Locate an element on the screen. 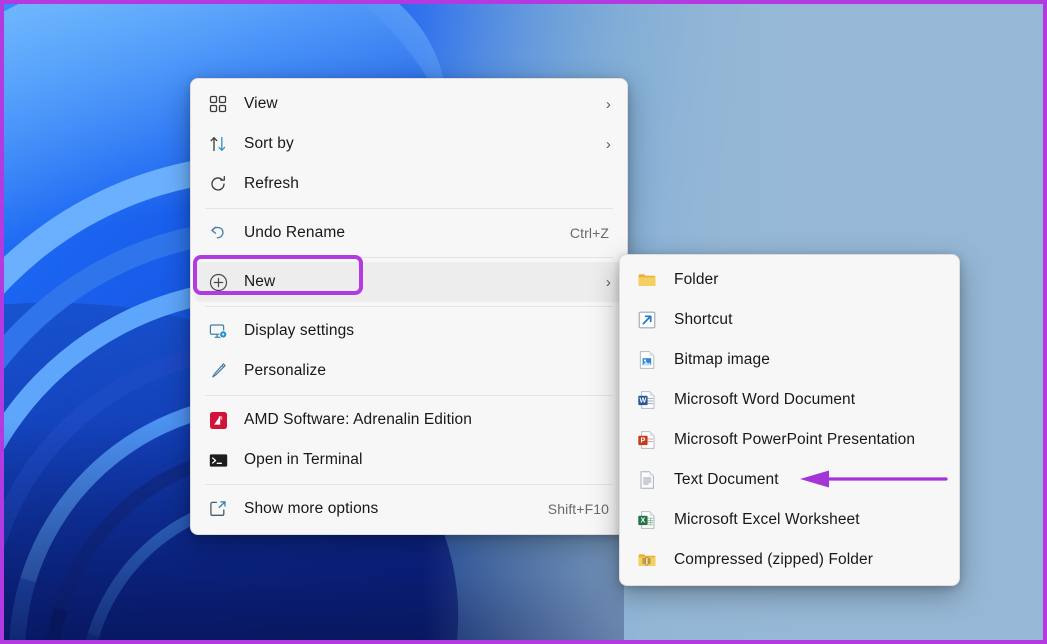 The image size is (1047, 644). submenu-item-powerpoint-presentation: P Microsoft PowerPoint Presentation is located at coordinates (789, 440).